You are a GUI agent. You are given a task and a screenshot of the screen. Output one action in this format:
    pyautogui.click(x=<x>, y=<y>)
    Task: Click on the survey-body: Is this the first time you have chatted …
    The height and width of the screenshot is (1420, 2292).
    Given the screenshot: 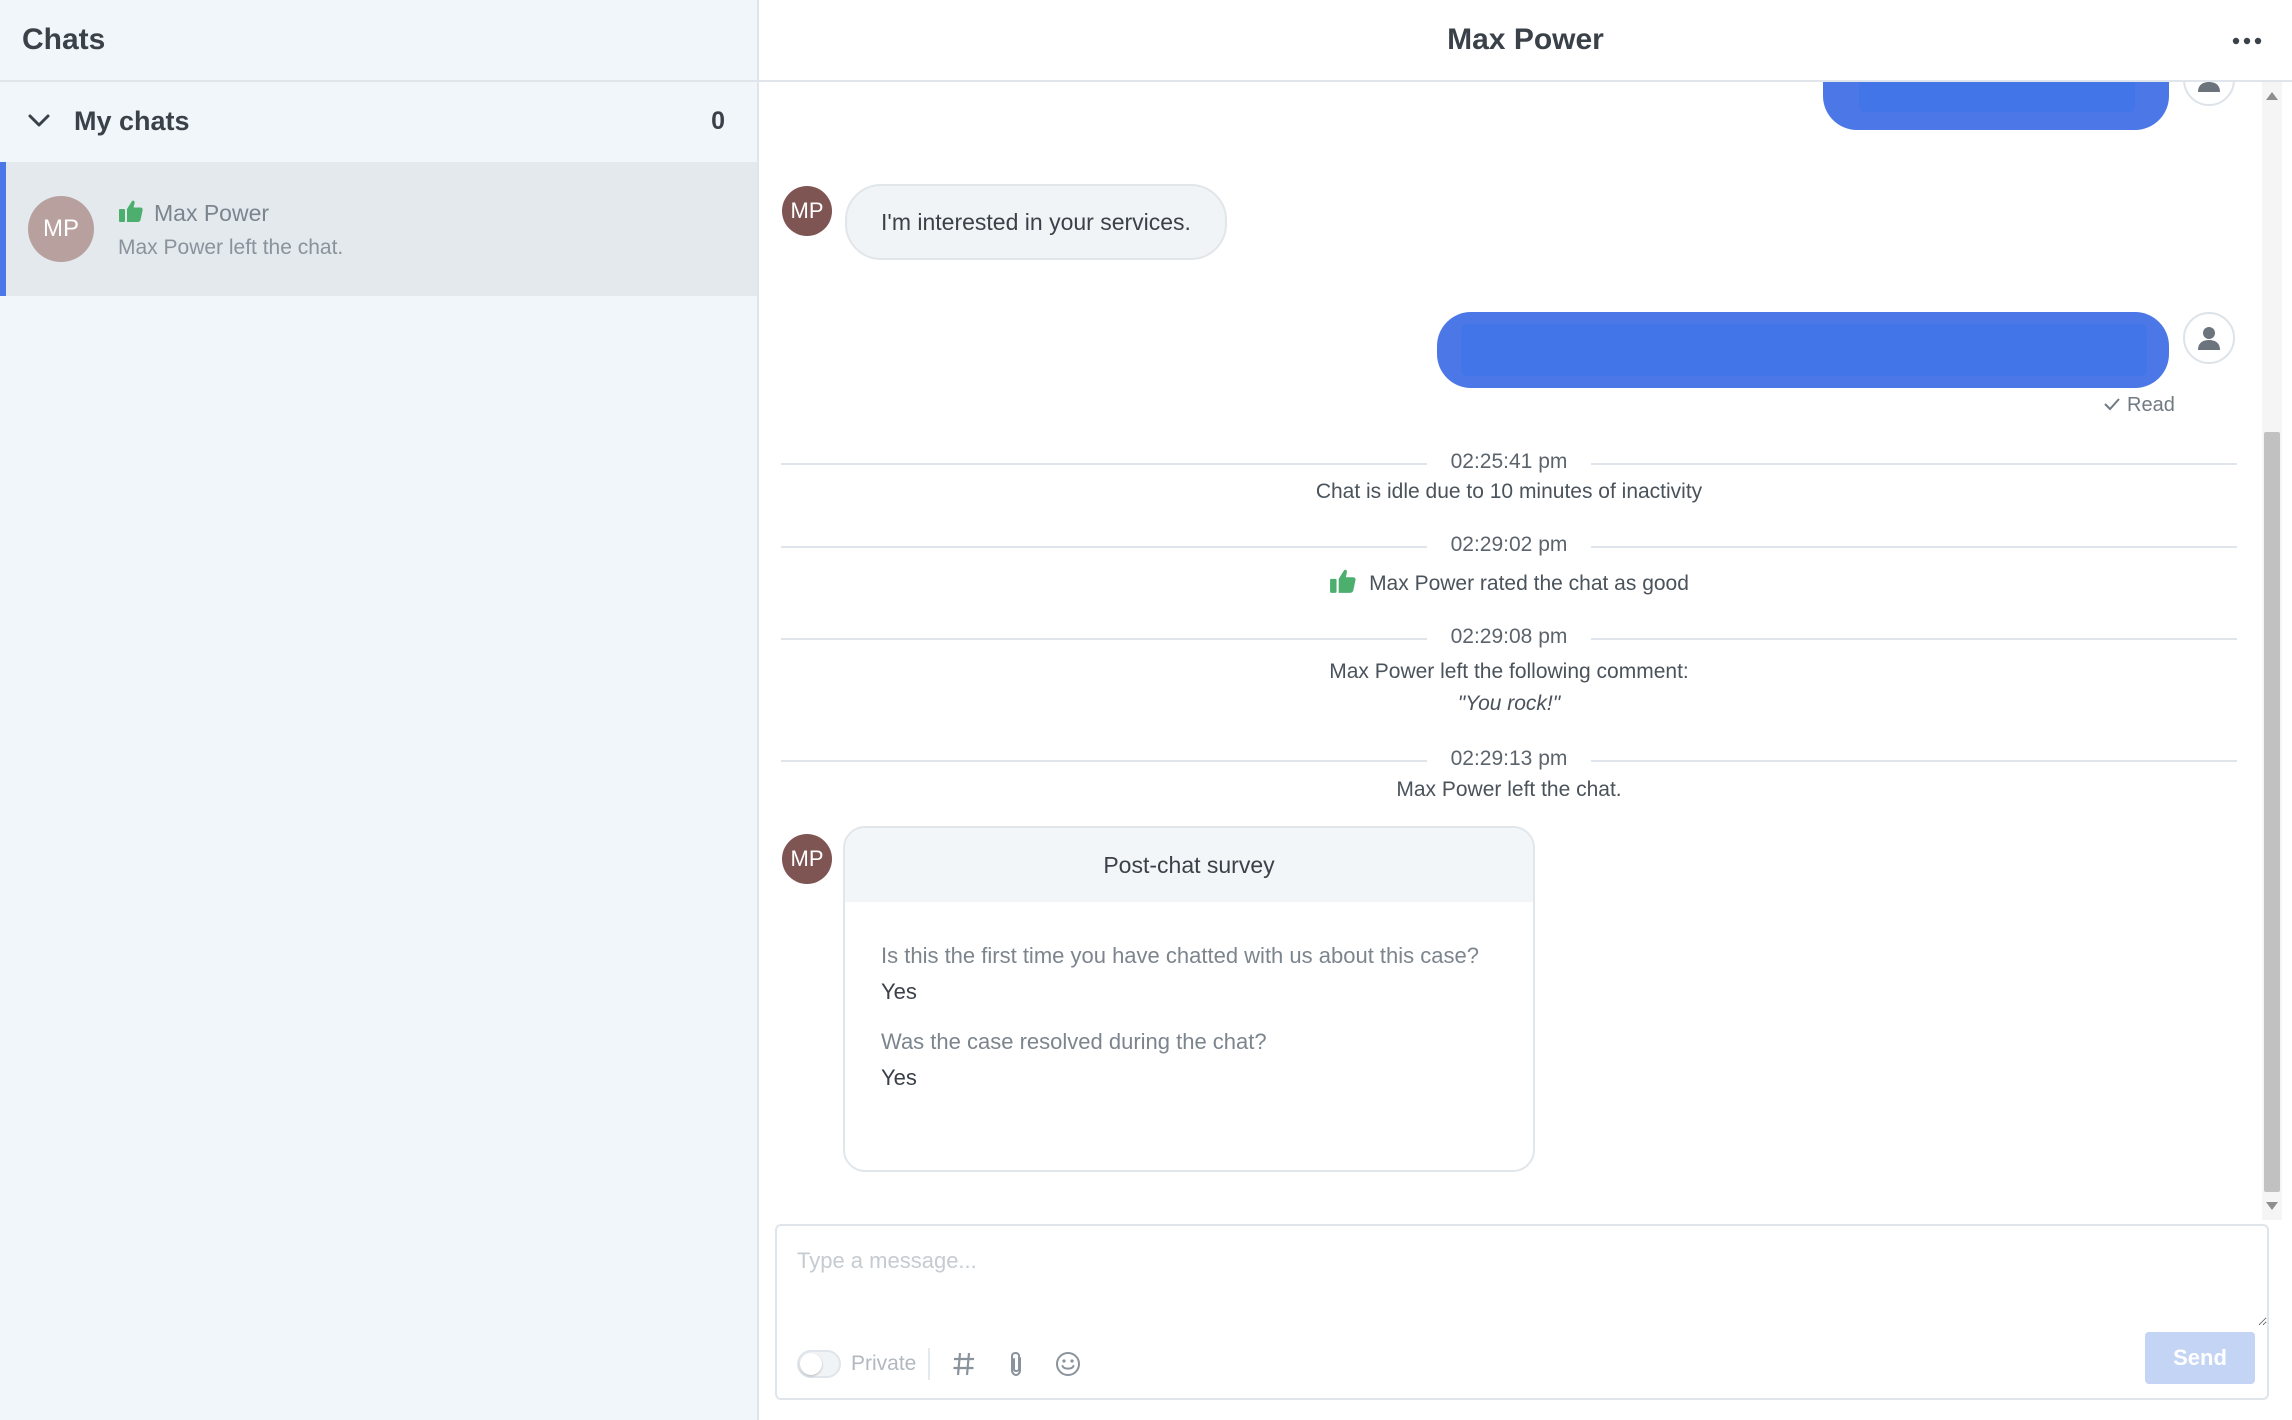 What is the action you would take?
    pyautogui.click(x=1189, y=1009)
    